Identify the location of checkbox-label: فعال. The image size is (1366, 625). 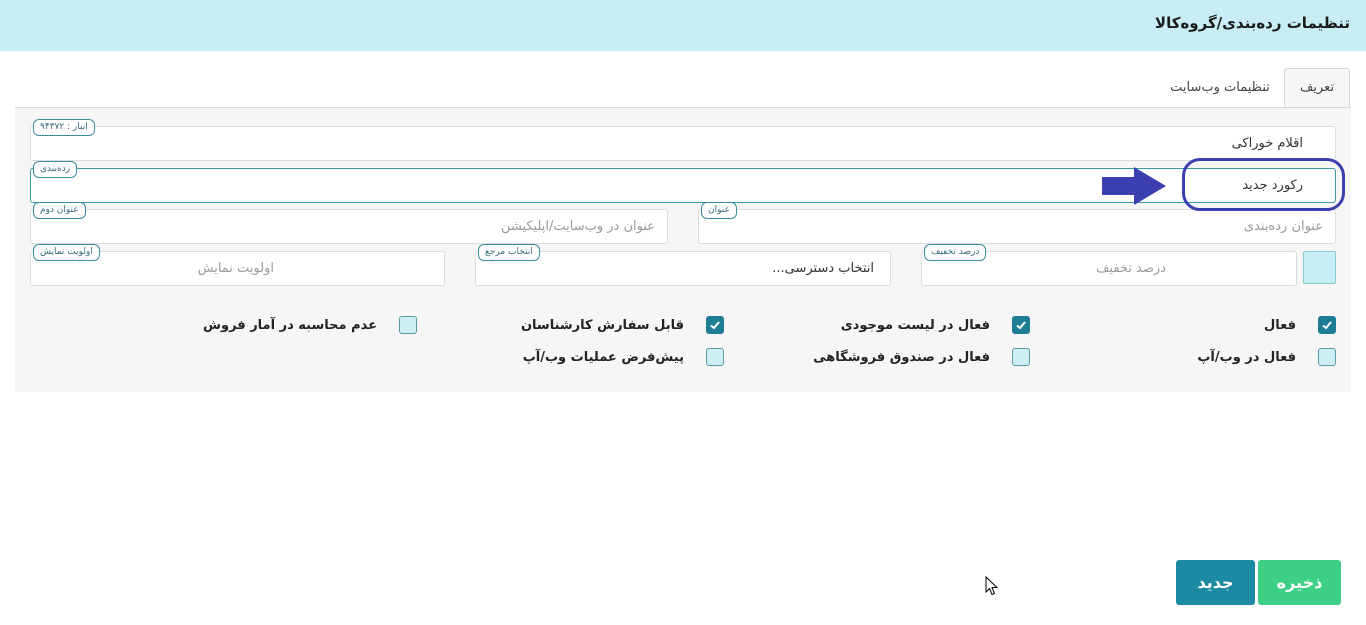
(1279, 325).